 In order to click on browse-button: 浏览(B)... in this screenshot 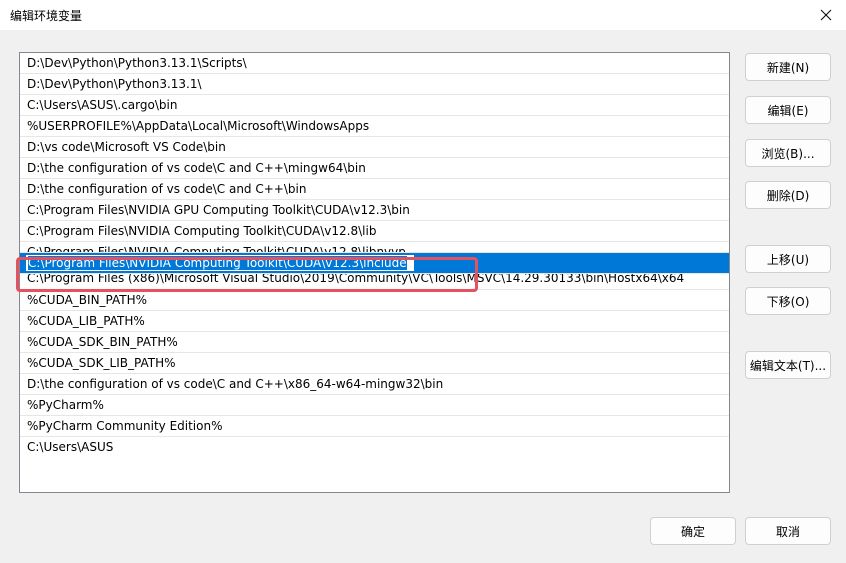, I will do `click(788, 153)`.